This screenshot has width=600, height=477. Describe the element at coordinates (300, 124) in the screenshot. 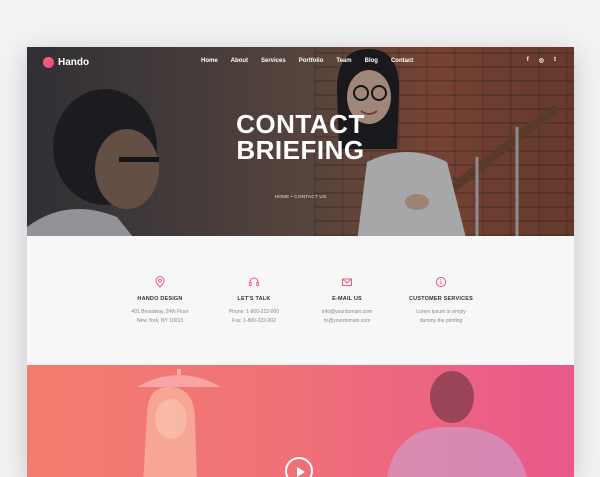

I see `page-title-line-1: CONTACT` at that location.